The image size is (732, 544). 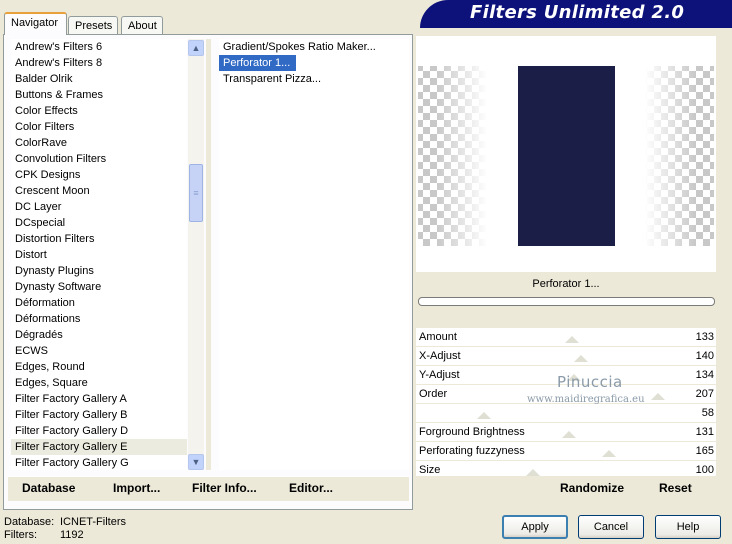 What do you see at coordinates (590, 382) in the screenshot?
I see `watermark-name: Pinuccia` at bounding box center [590, 382].